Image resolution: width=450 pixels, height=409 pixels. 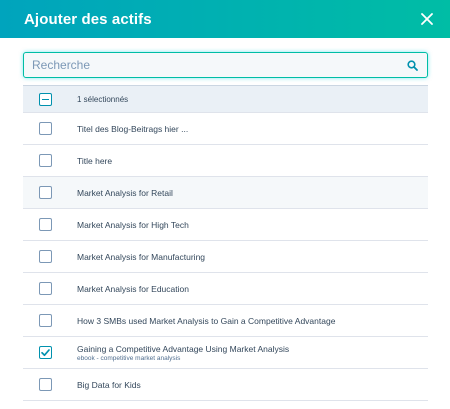 I want to click on row-title: Title here, so click(x=95, y=160).